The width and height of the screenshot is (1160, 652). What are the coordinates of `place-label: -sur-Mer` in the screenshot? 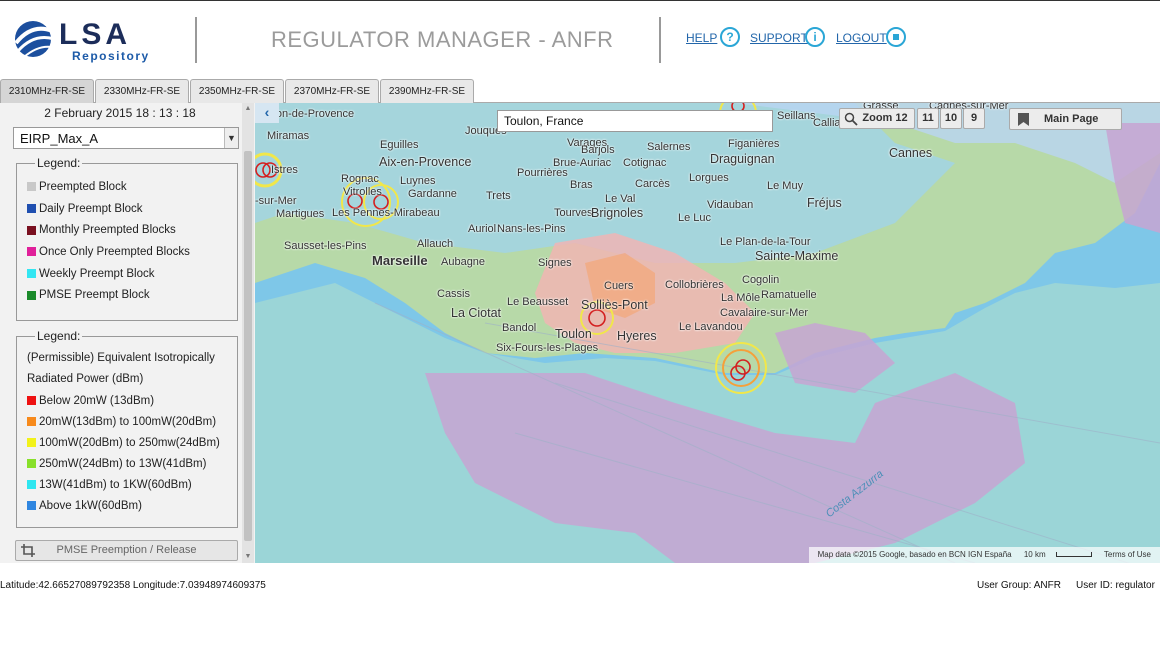 It's located at (276, 201).